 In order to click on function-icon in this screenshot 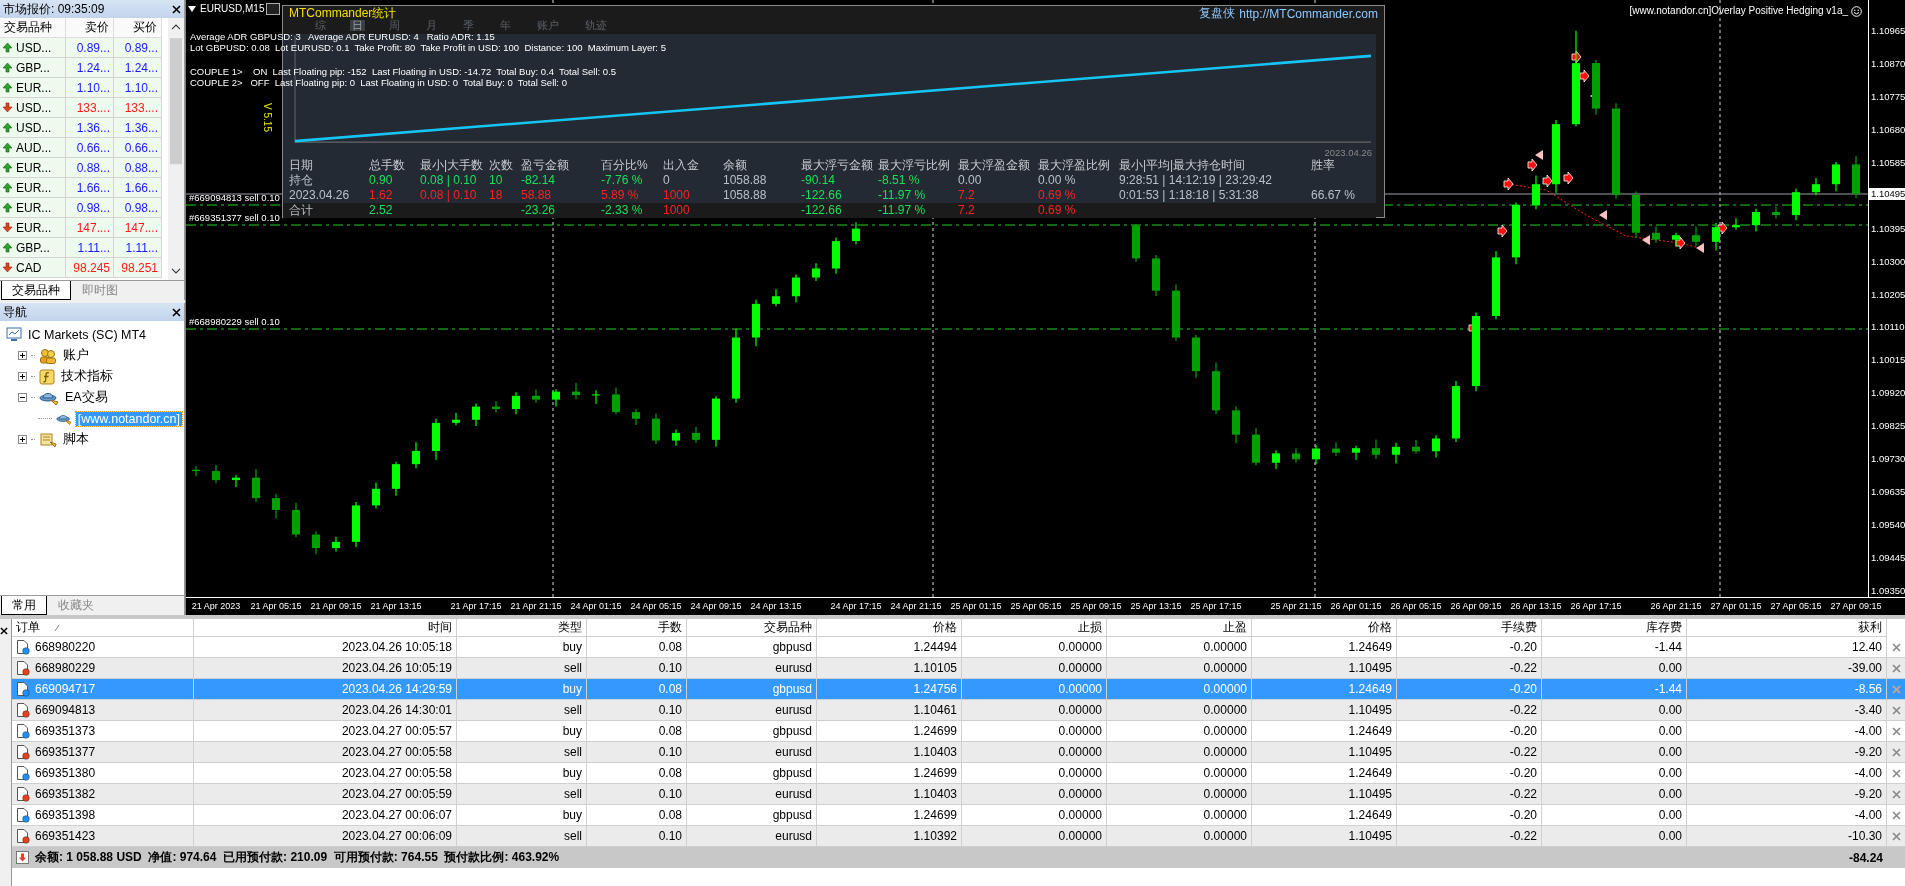, I will do `click(47, 376)`.